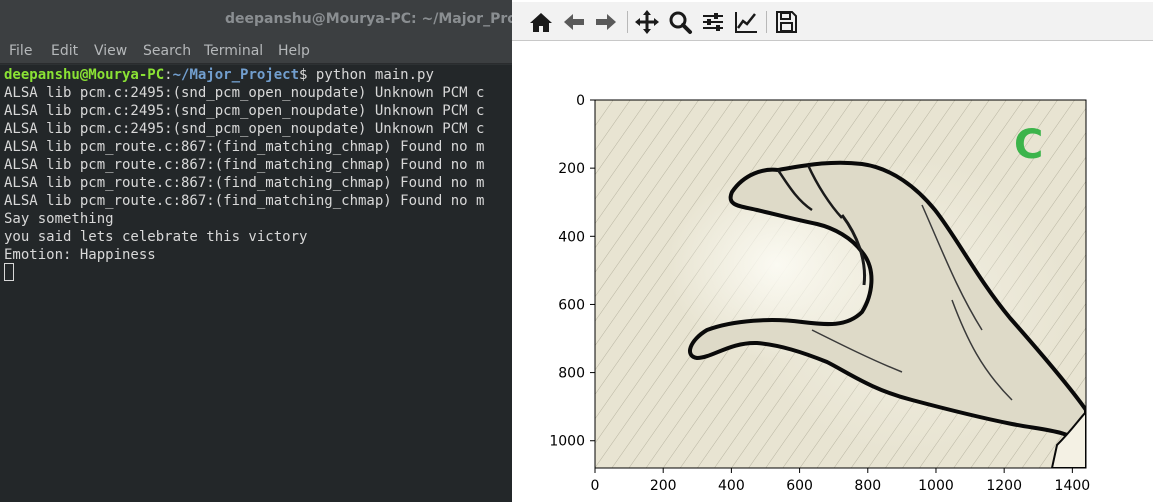  Describe the element at coordinates (64, 51) in the screenshot. I see `menu-edit: Edit` at that location.